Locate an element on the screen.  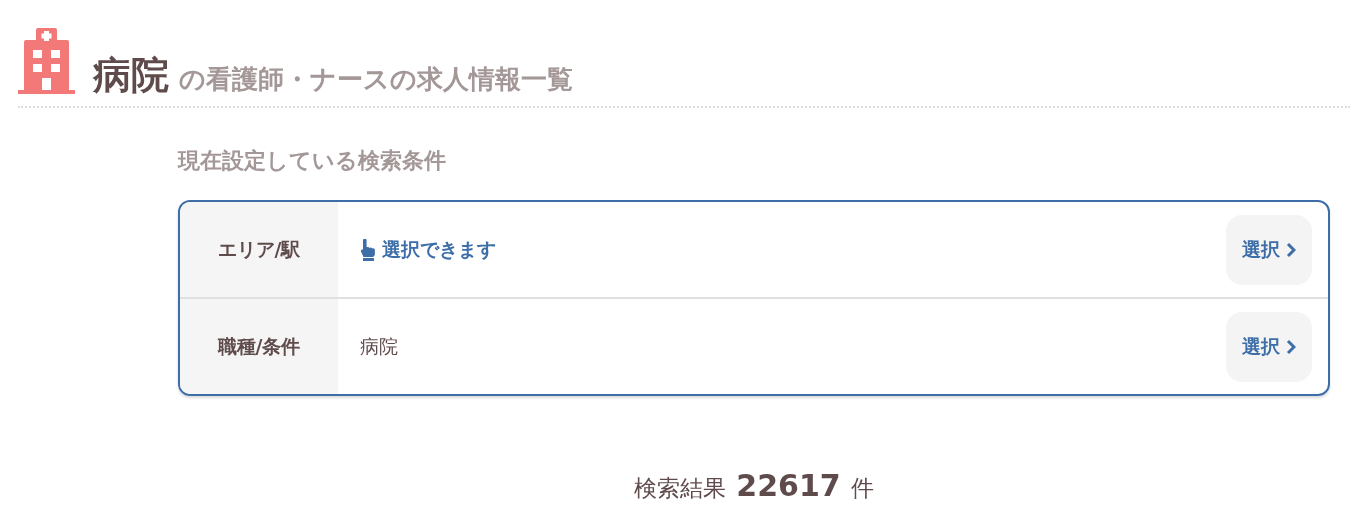
section-heading: 現在設定している検索条件 is located at coordinates (312, 161).